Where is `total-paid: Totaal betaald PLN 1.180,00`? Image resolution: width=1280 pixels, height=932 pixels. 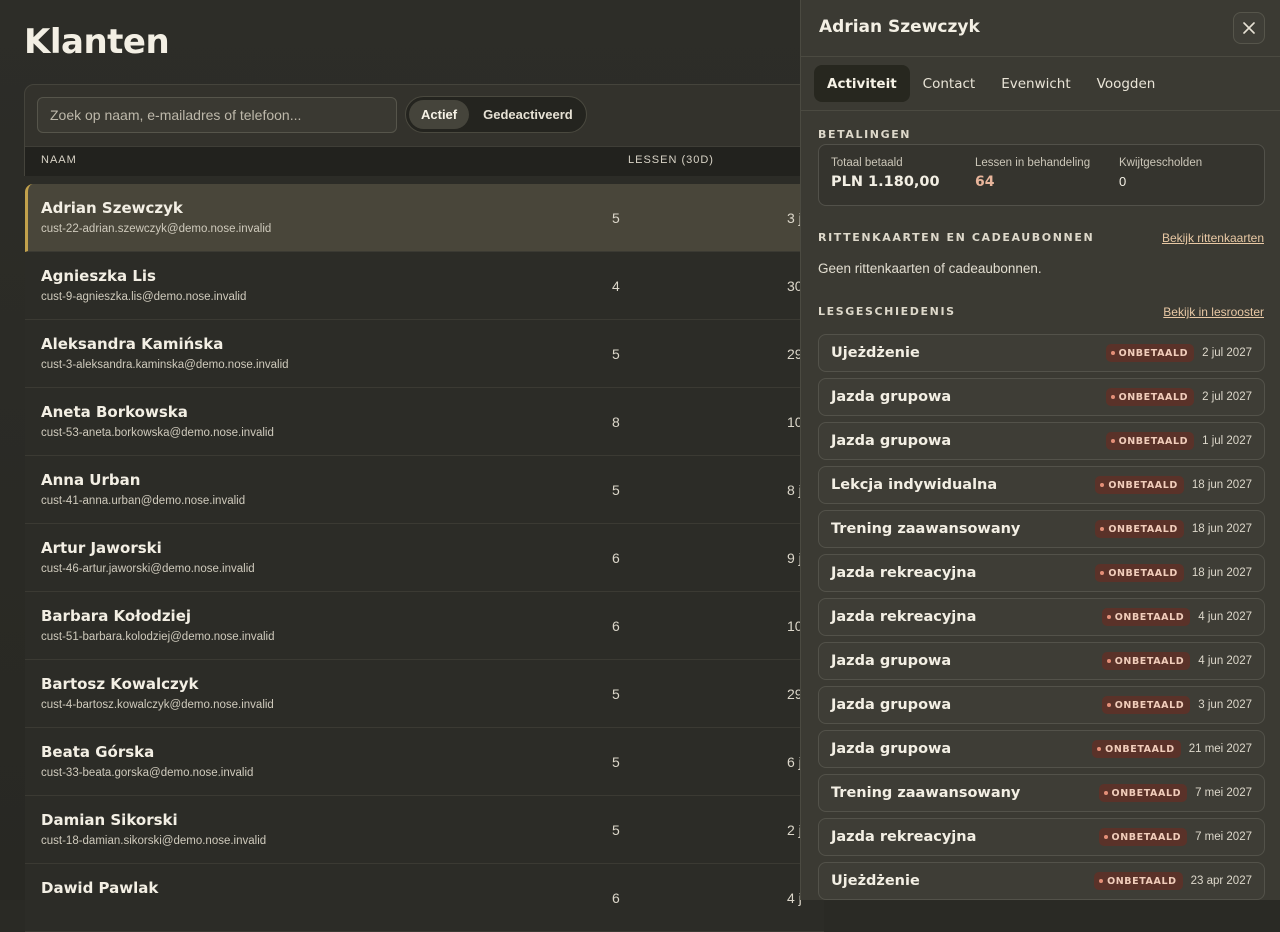 total-paid: Totaal betaald PLN 1.180,00 is located at coordinates (885, 173).